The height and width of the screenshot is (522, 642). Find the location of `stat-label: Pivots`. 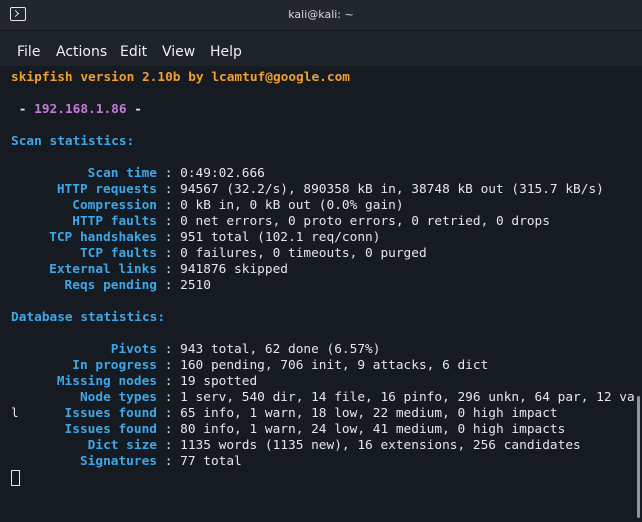

stat-label: Pivots is located at coordinates (133, 349).